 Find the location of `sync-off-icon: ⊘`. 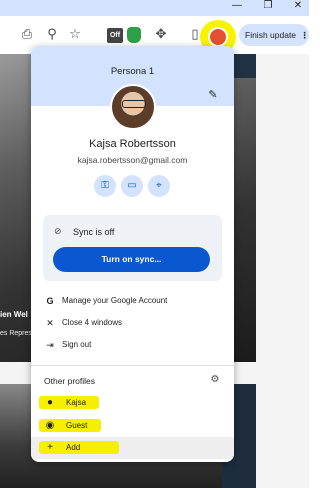

sync-off-icon: ⊘ is located at coordinates (58, 231).